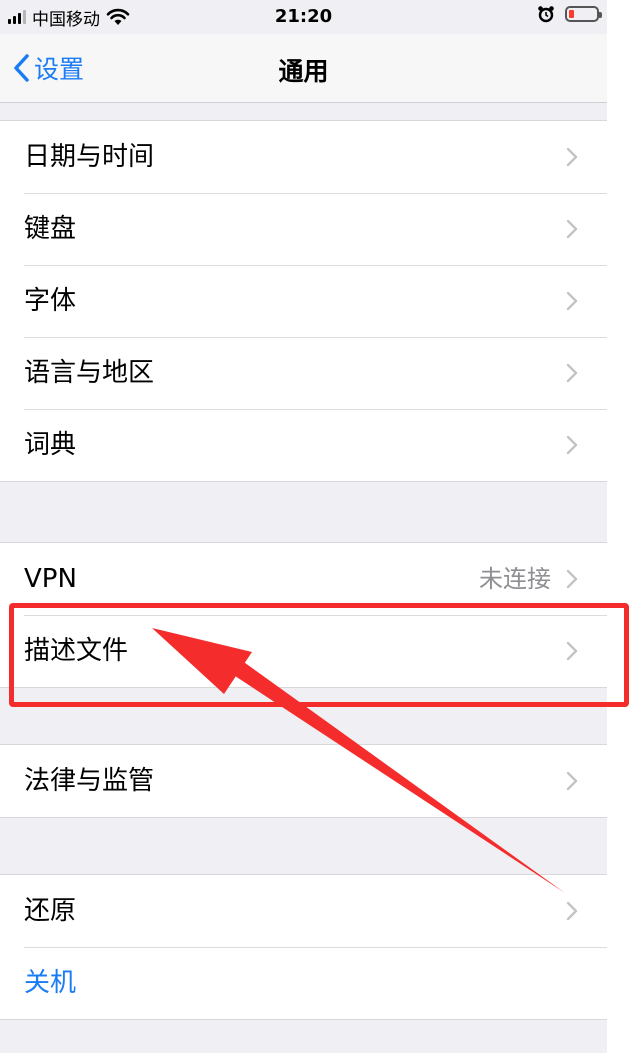 This screenshot has height=1053, width=640. I want to click on shut-down-label: 关机, so click(50, 983).